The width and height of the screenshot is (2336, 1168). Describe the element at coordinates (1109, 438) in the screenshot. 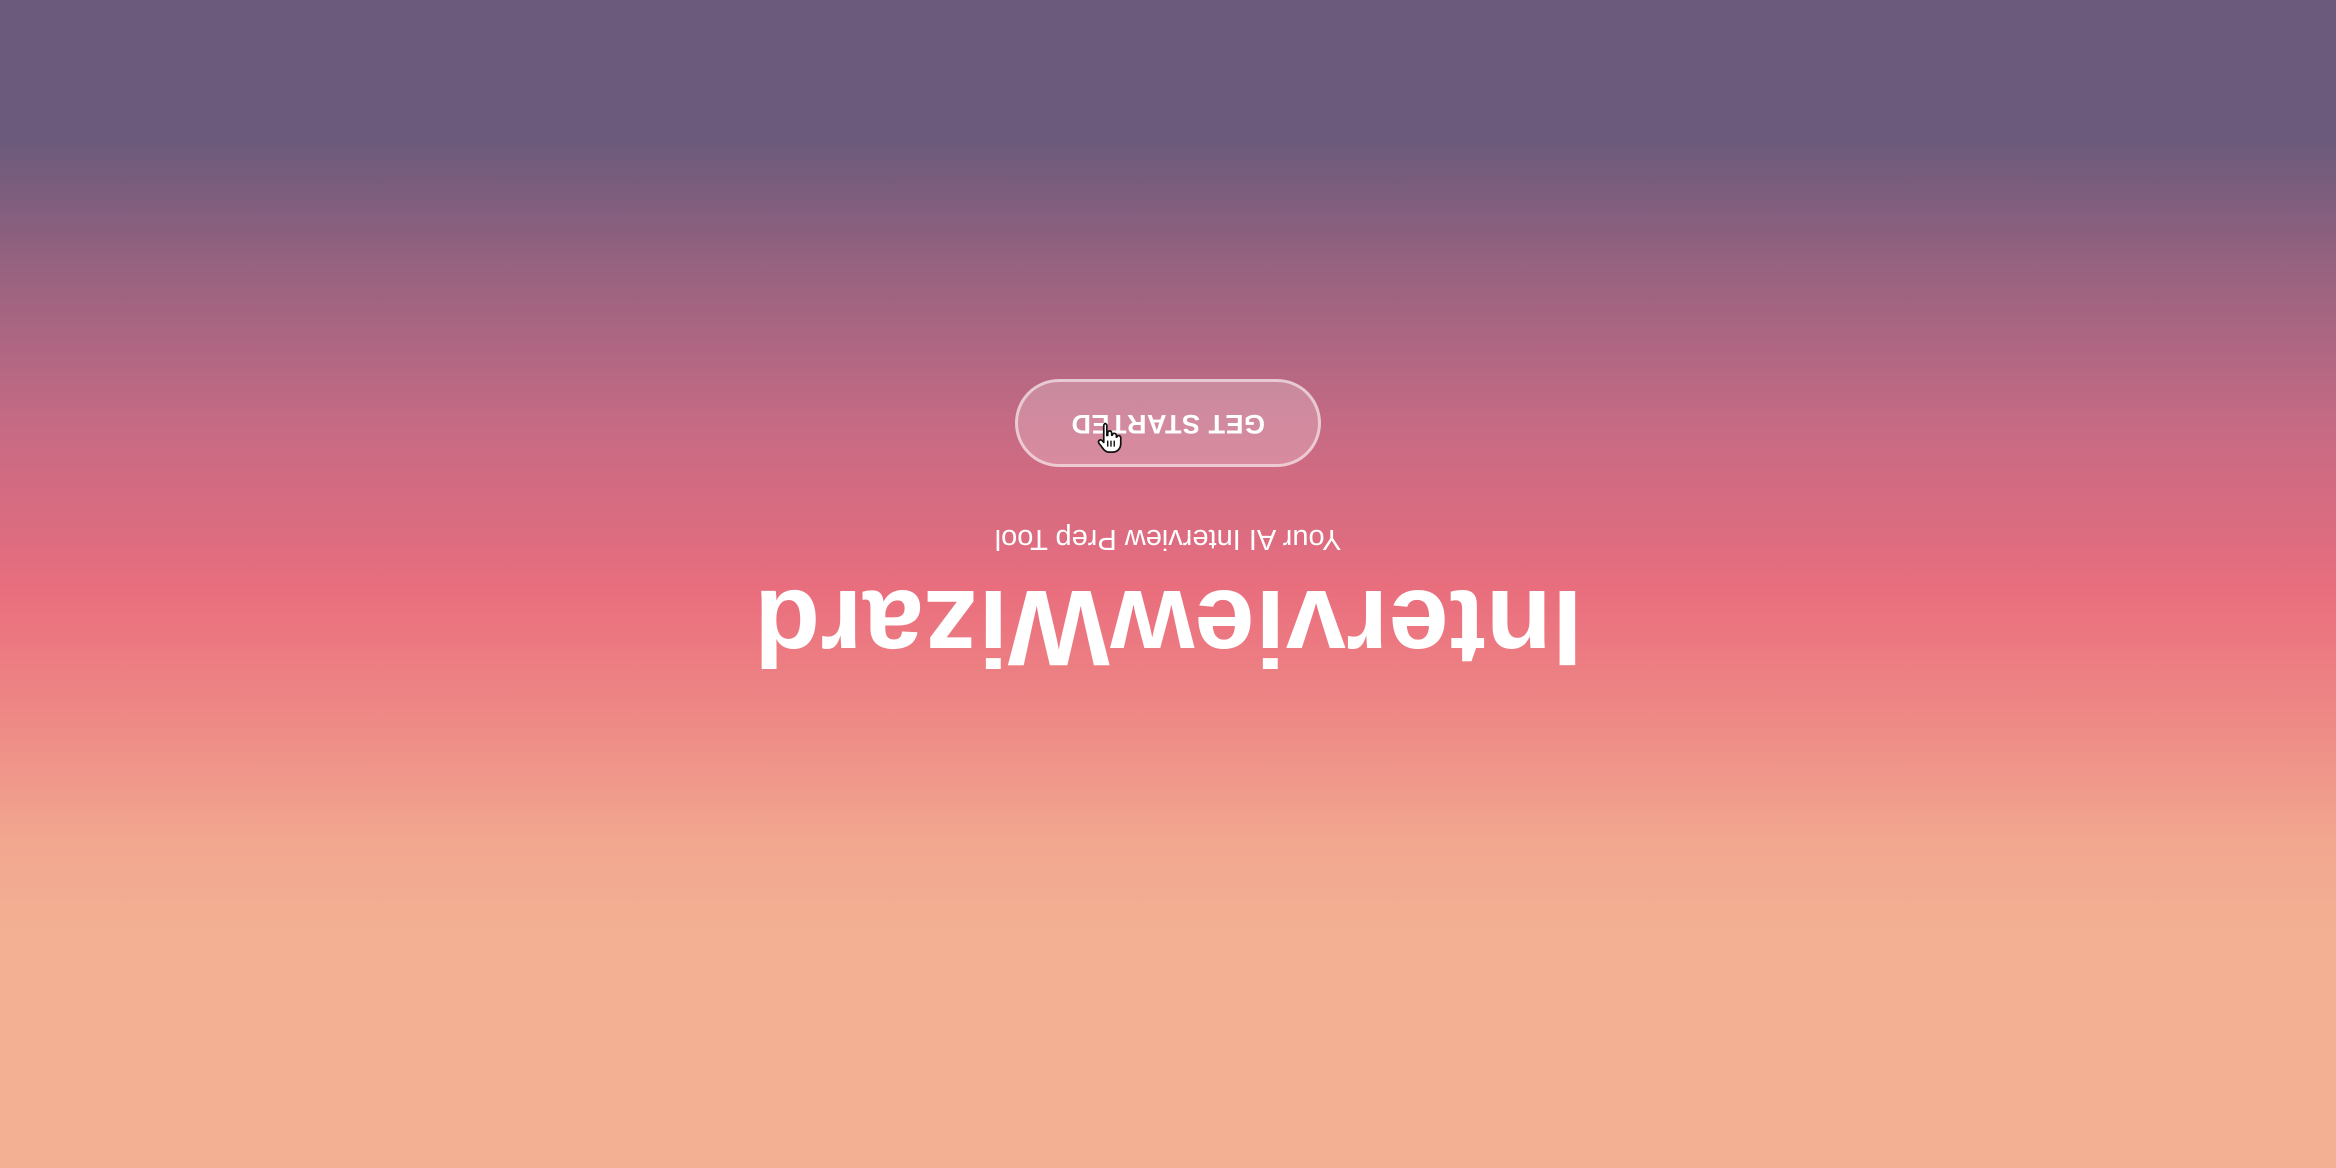

I see `hand-pointer-cursor-icon` at that location.